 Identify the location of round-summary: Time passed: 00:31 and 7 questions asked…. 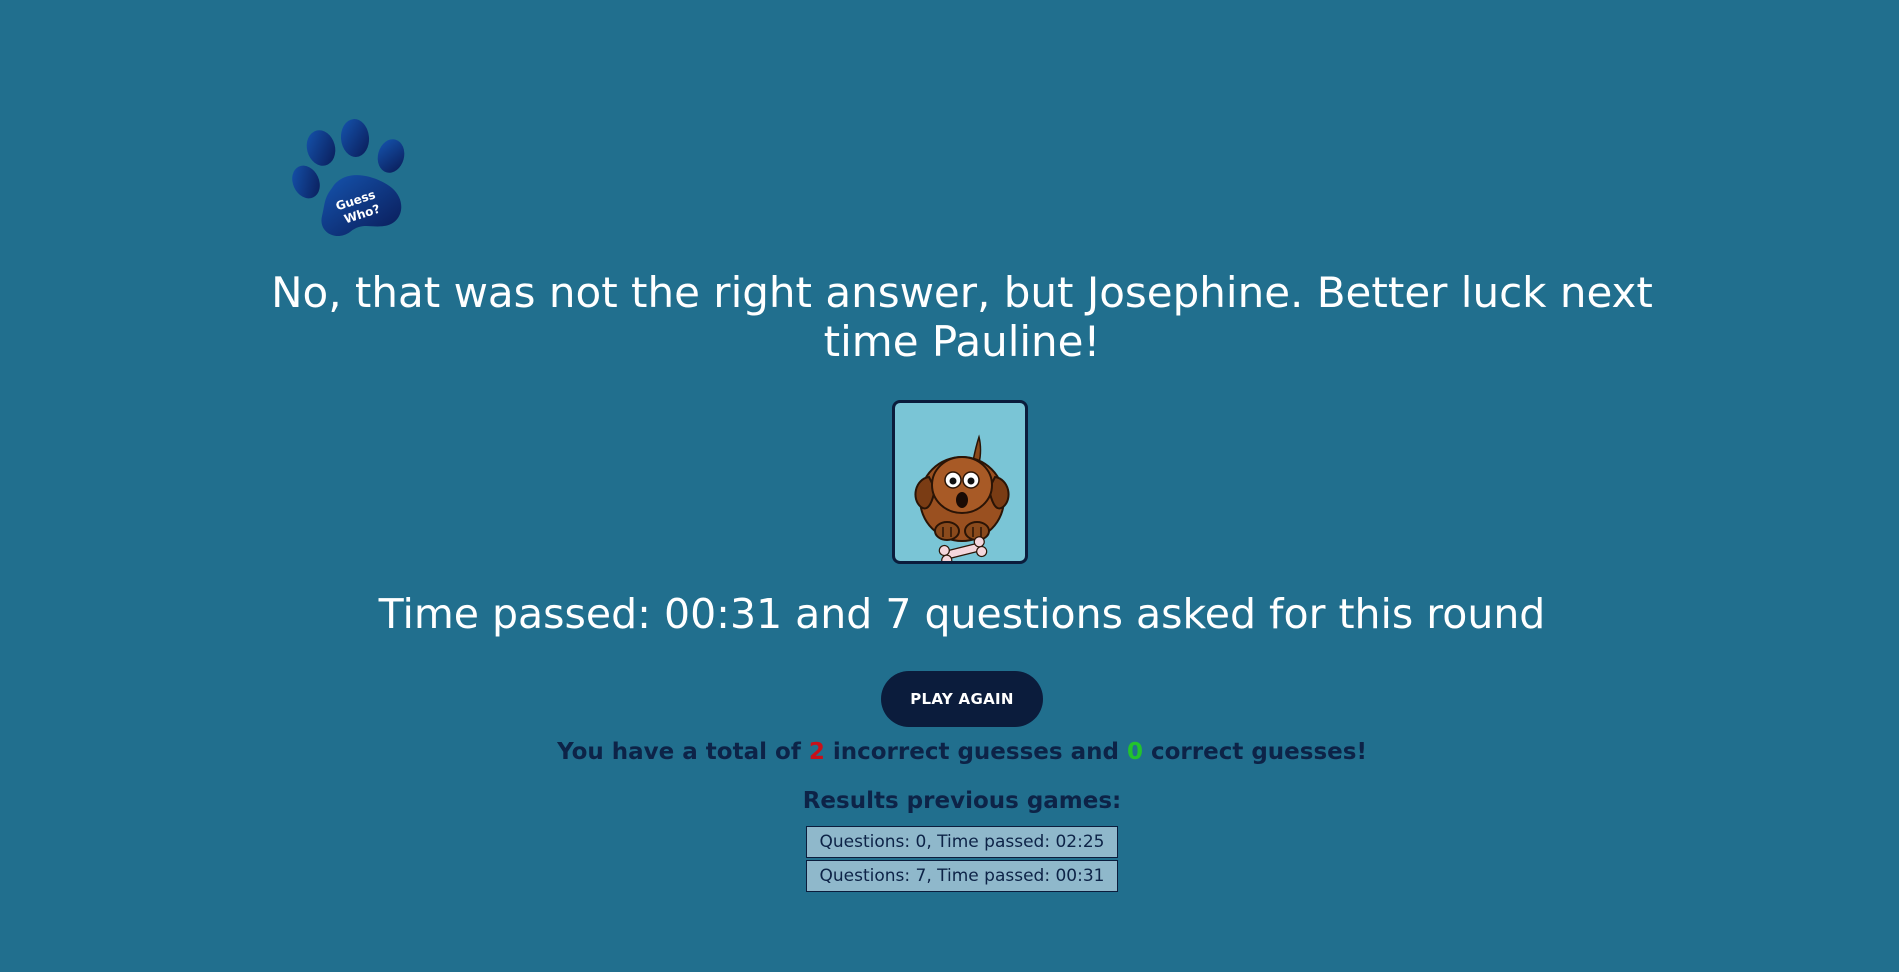
(962, 614).